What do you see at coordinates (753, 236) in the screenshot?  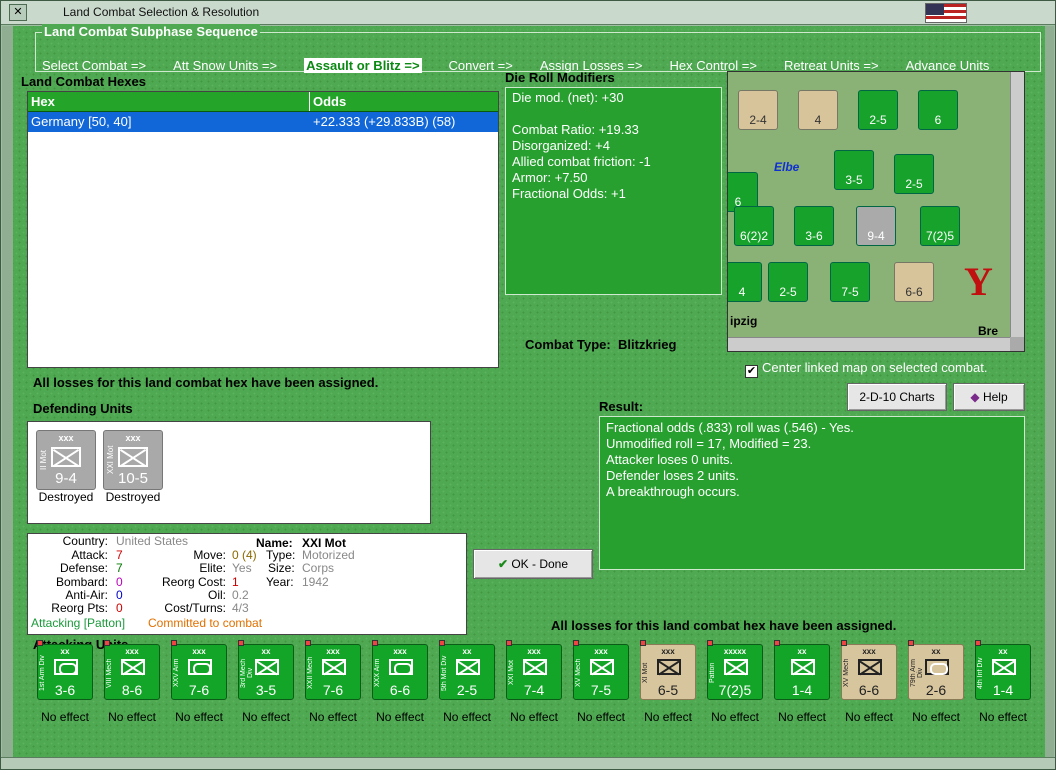 I see `map-counter-value: 6(2)2` at bounding box center [753, 236].